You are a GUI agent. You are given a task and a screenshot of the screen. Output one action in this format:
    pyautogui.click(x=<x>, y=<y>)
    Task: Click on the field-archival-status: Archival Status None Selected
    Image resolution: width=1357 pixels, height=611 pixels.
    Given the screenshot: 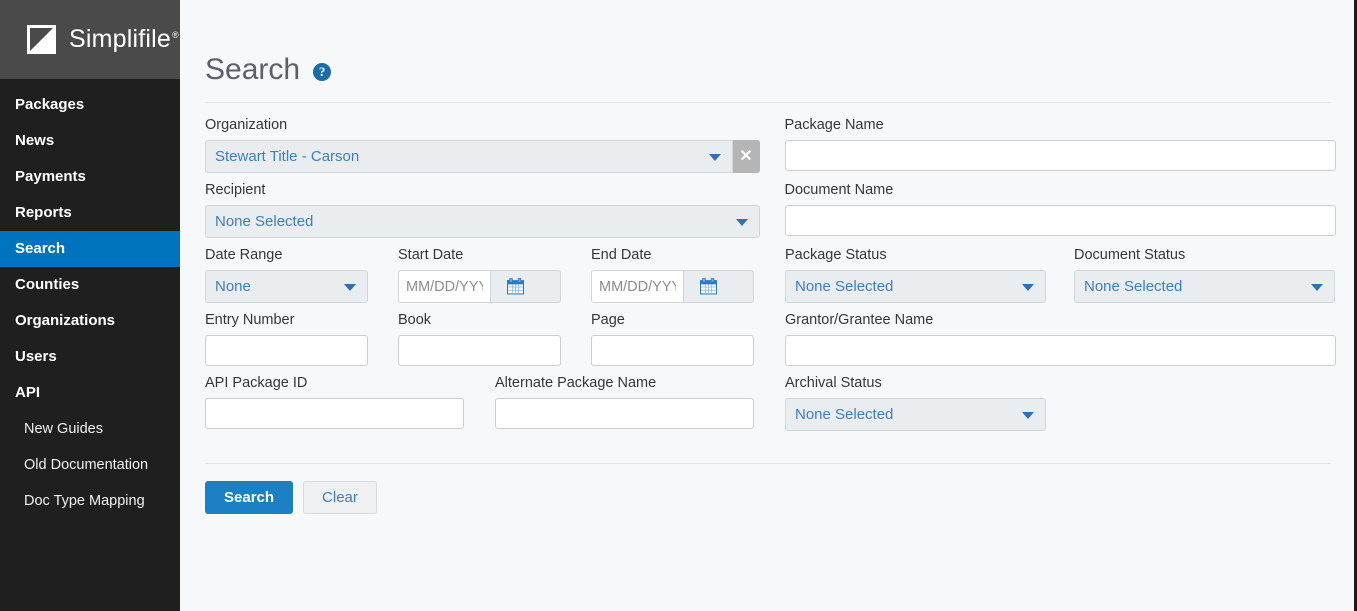 What is the action you would take?
    pyautogui.click(x=929, y=403)
    